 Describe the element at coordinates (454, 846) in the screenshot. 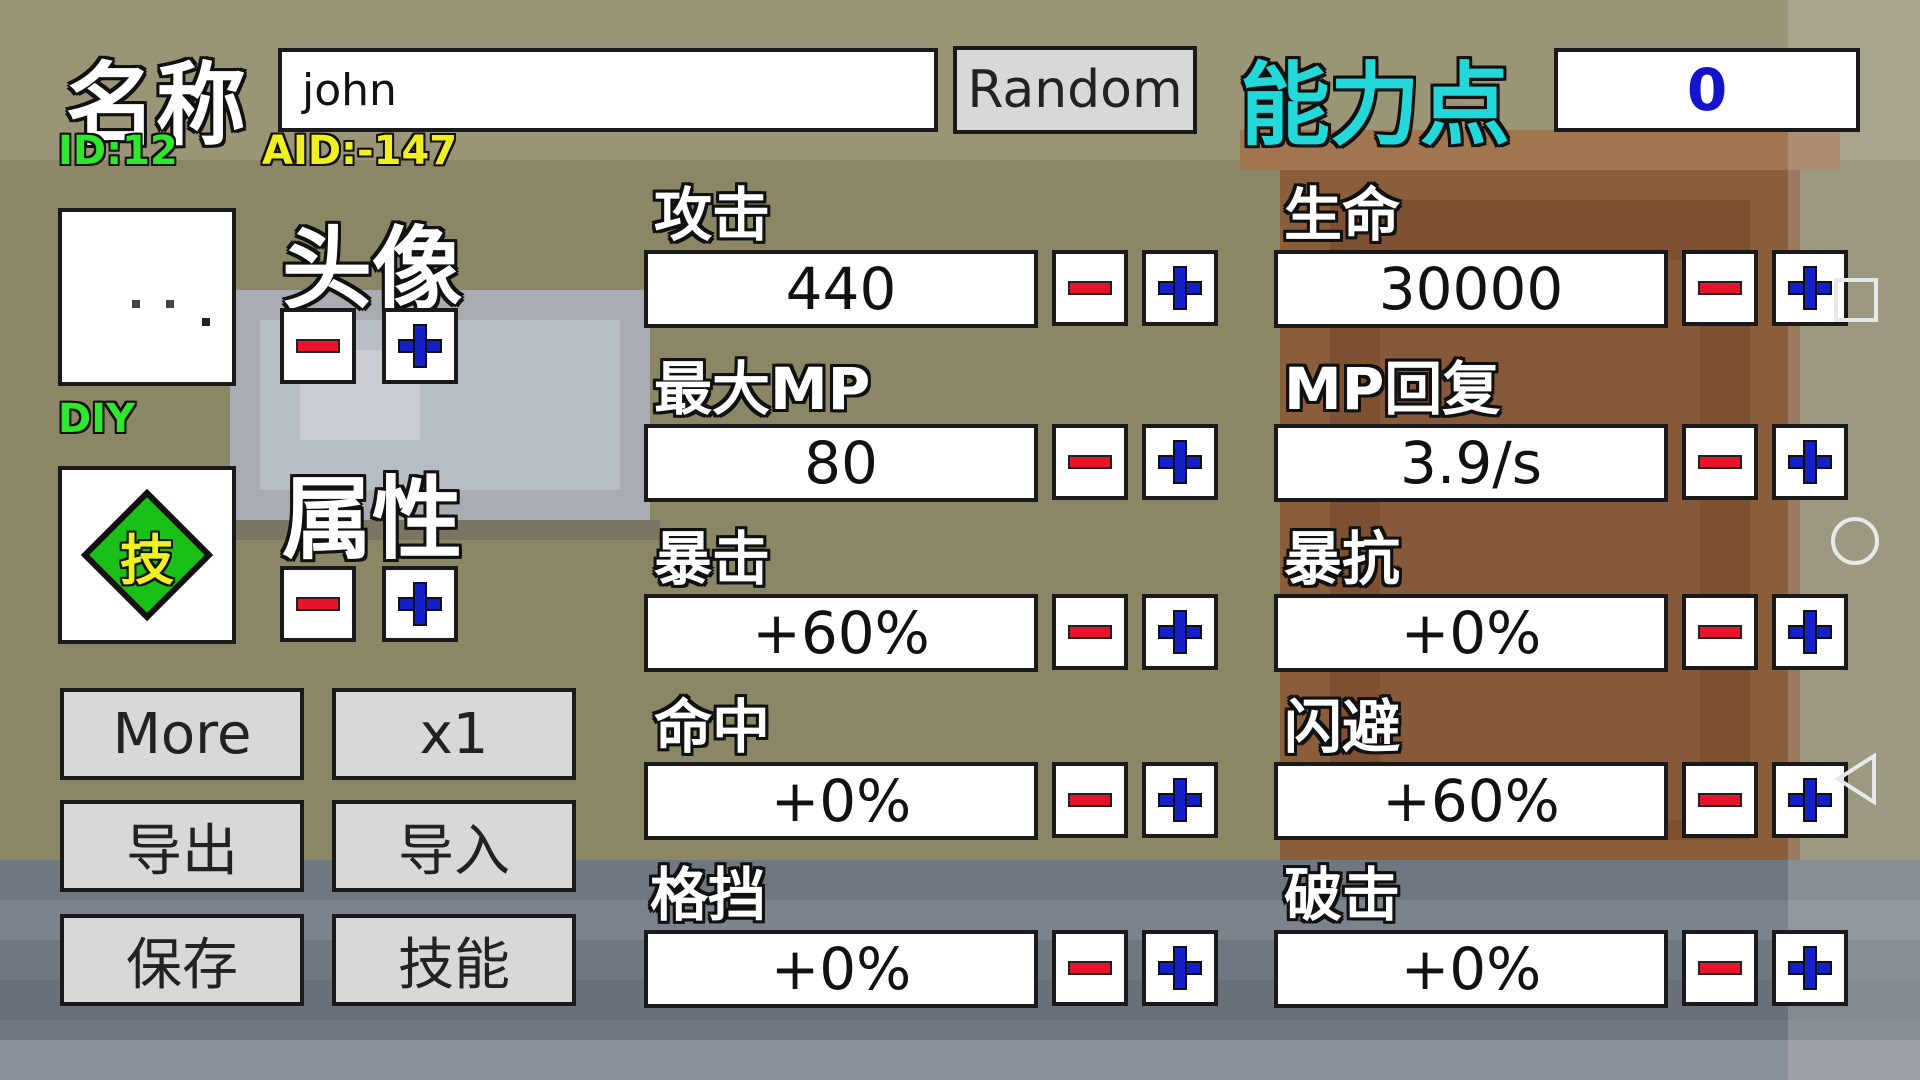

I see `import-button: 导入` at that location.